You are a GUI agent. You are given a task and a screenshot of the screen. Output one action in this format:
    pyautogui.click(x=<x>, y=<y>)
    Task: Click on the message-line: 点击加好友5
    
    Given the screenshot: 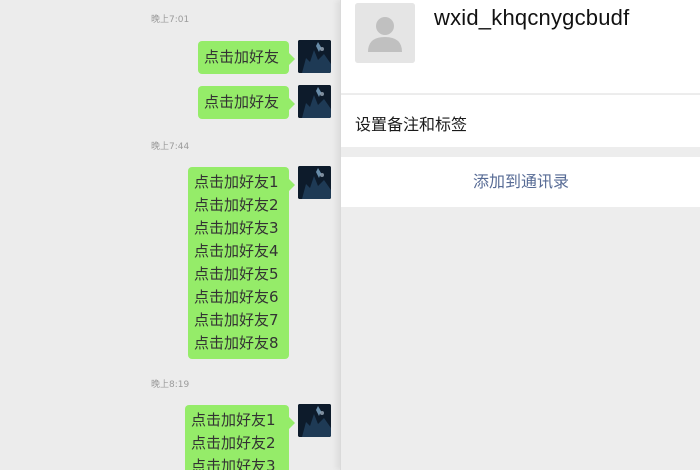 What is the action you would take?
    pyautogui.click(x=236, y=274)
    